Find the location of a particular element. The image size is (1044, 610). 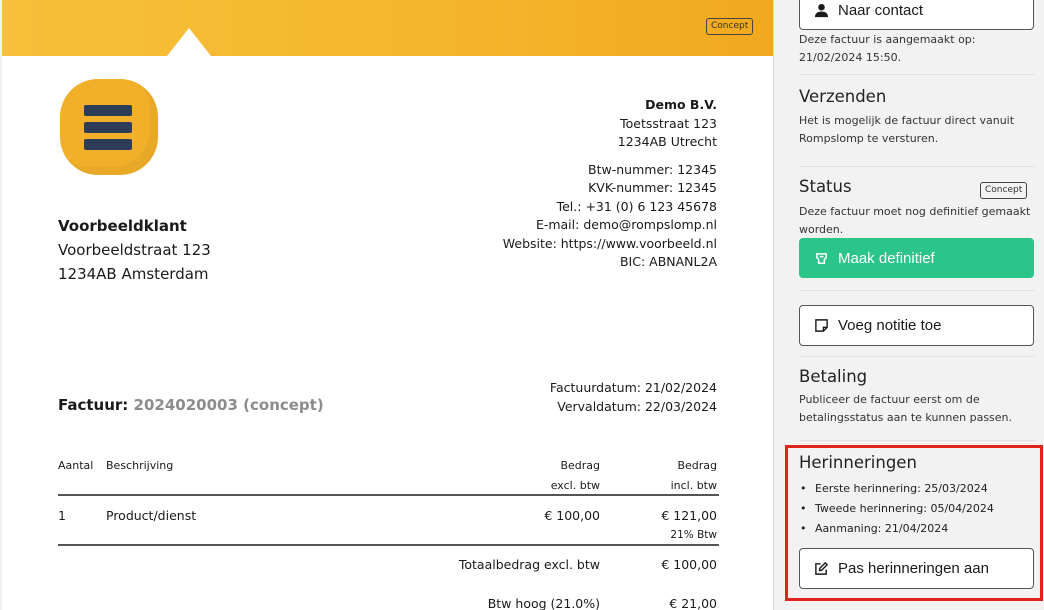

column-incl-line2: incl. btw is located at coordinates (693, 485).